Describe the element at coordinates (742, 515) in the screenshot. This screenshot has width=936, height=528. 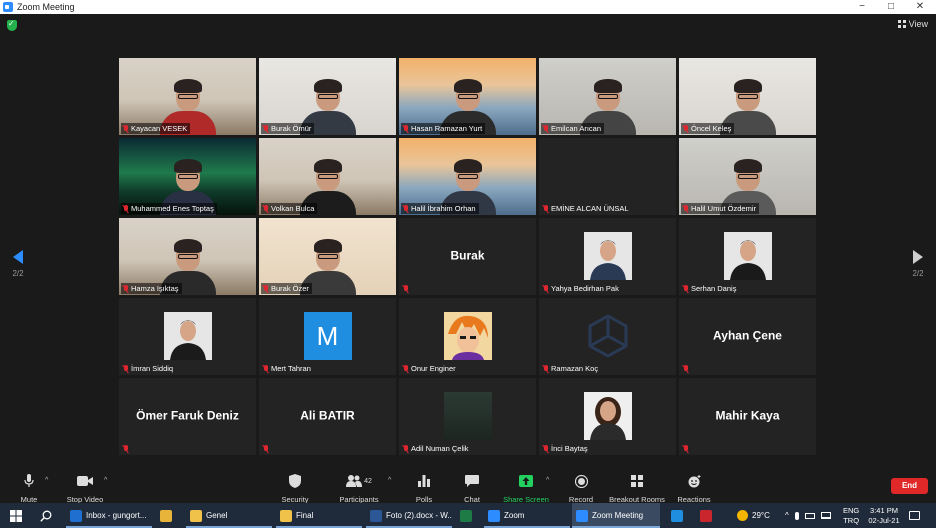
I see `weather-sun-icon` at that location.